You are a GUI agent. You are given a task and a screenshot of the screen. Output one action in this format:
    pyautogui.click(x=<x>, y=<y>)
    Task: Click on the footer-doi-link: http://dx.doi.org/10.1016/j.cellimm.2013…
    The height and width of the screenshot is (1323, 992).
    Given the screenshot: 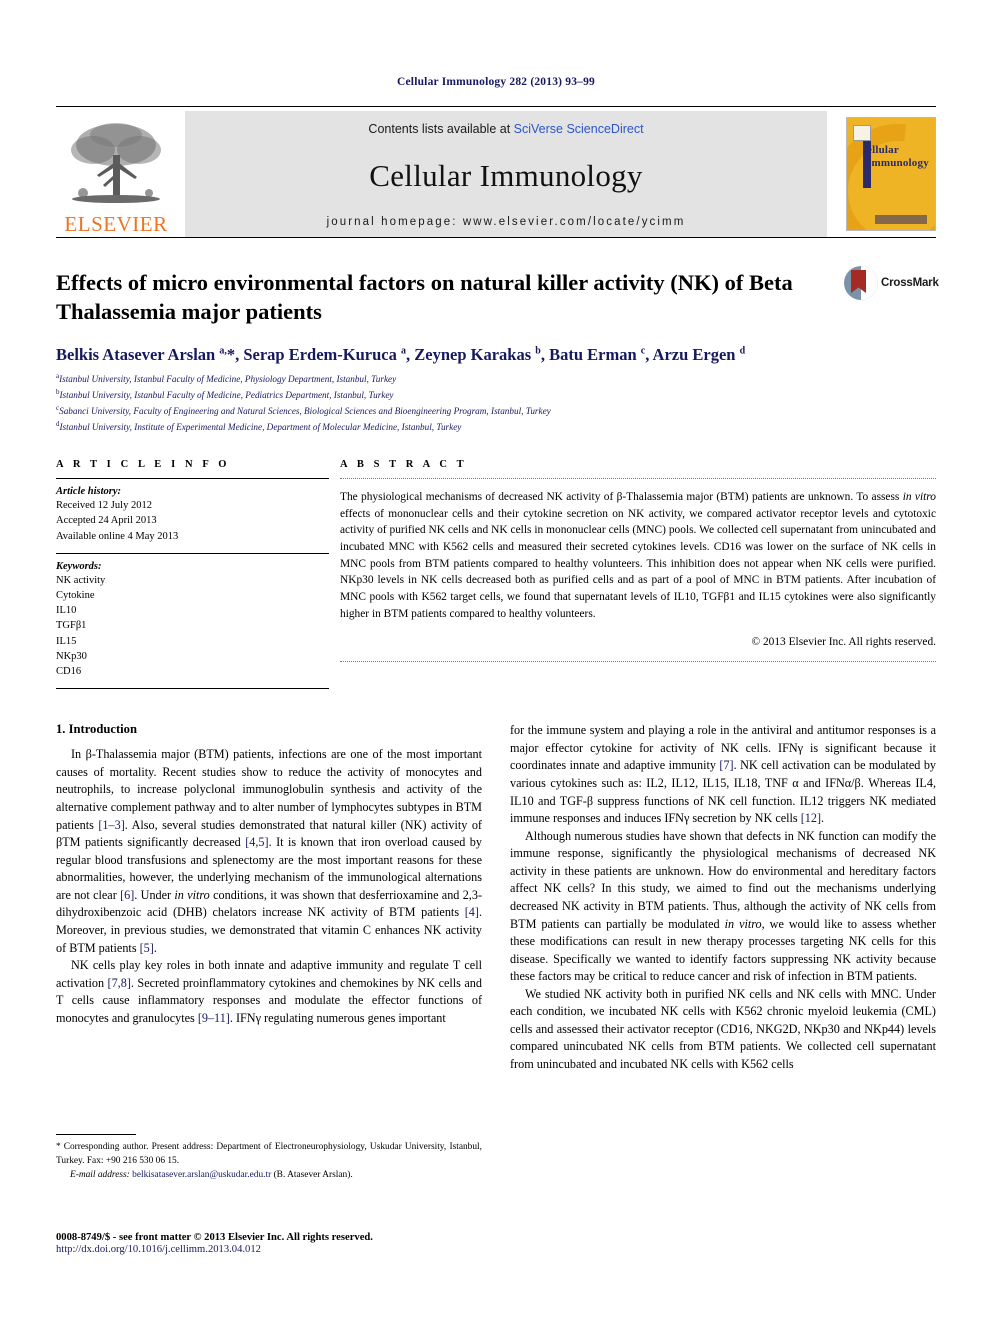 What is the action you would take?
    pyautogui.click(x=276, y=1249)
    